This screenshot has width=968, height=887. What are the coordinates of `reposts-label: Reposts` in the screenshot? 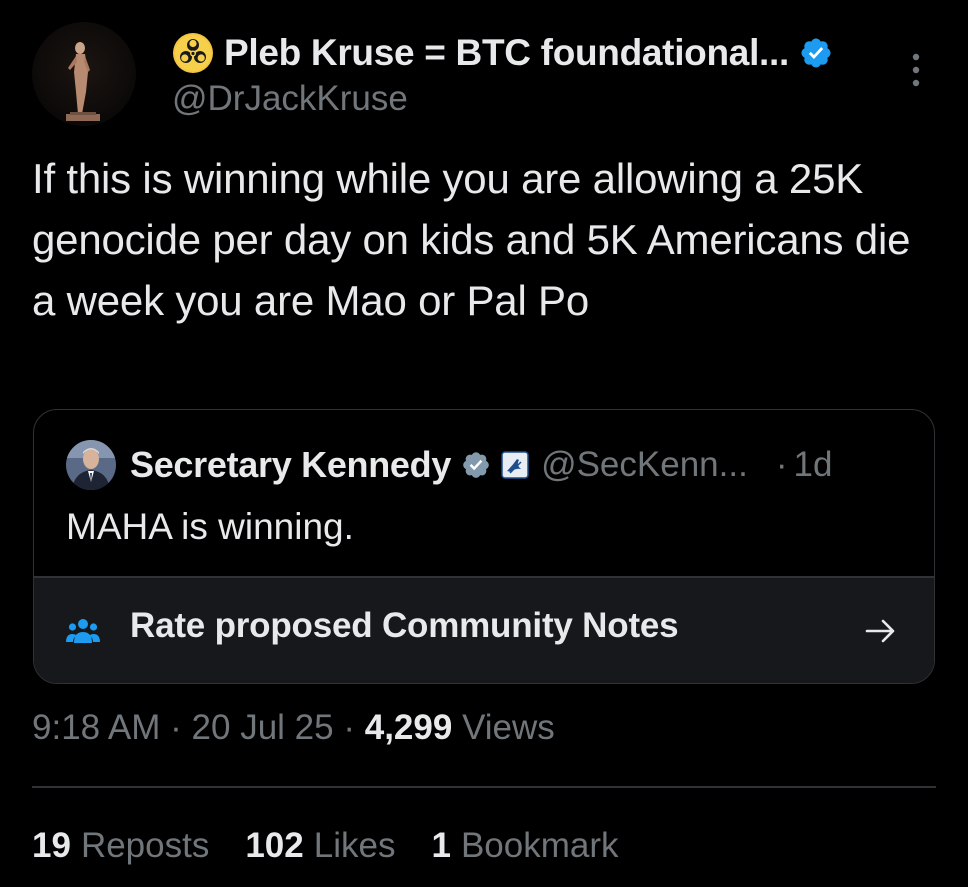 It's located at (145, 845).